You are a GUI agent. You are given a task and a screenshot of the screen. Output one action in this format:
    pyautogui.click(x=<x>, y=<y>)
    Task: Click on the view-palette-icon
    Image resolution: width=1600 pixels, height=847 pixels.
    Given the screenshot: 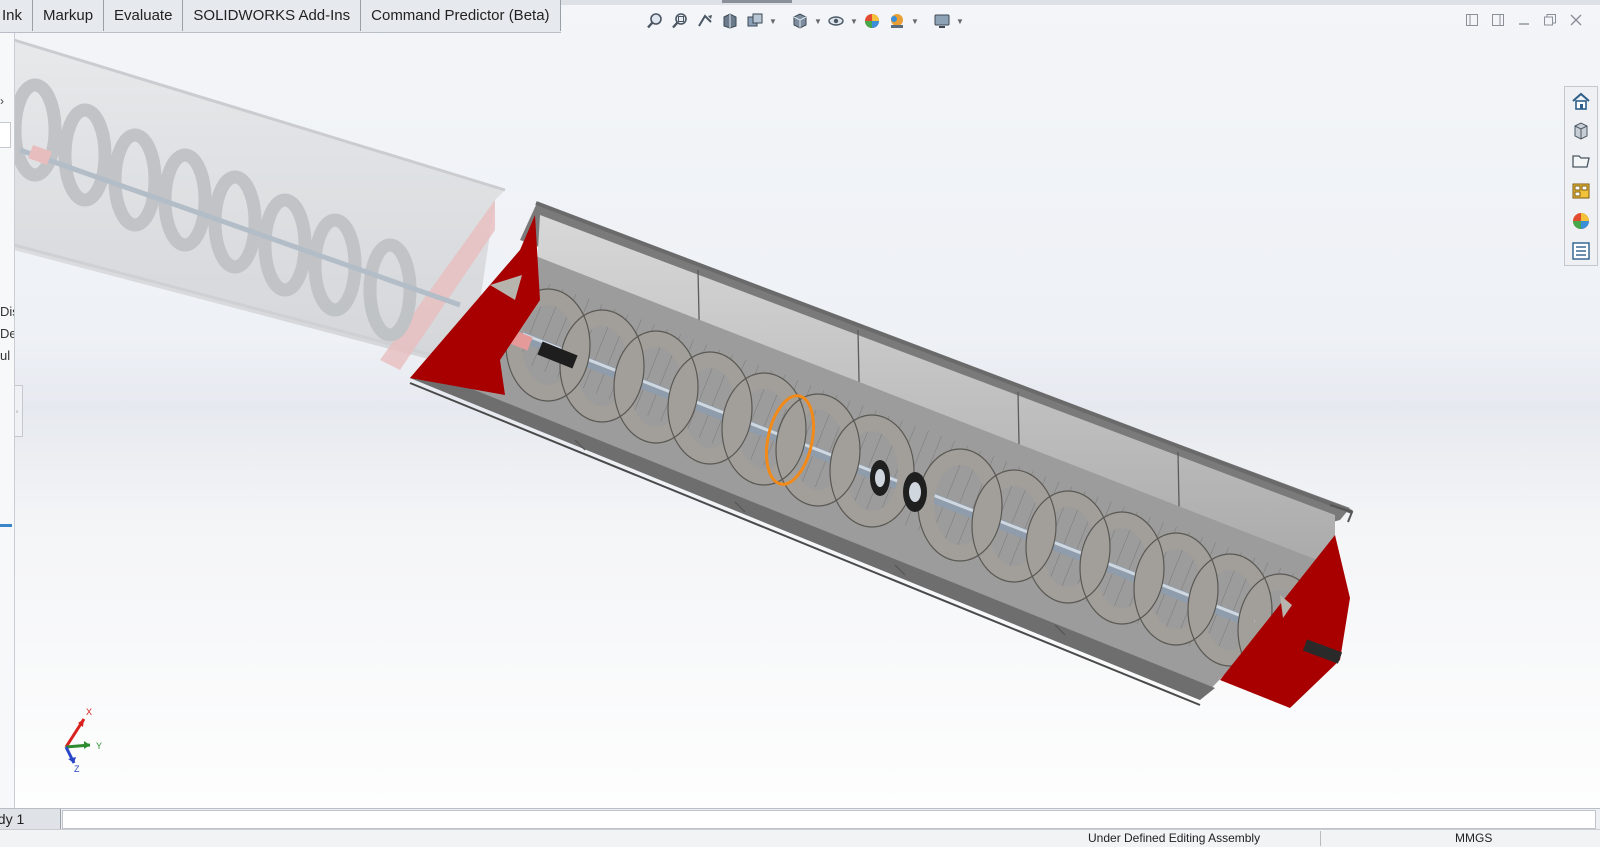 What is the action you would take?
    pyautogui.click(x=1581, y=191)
    